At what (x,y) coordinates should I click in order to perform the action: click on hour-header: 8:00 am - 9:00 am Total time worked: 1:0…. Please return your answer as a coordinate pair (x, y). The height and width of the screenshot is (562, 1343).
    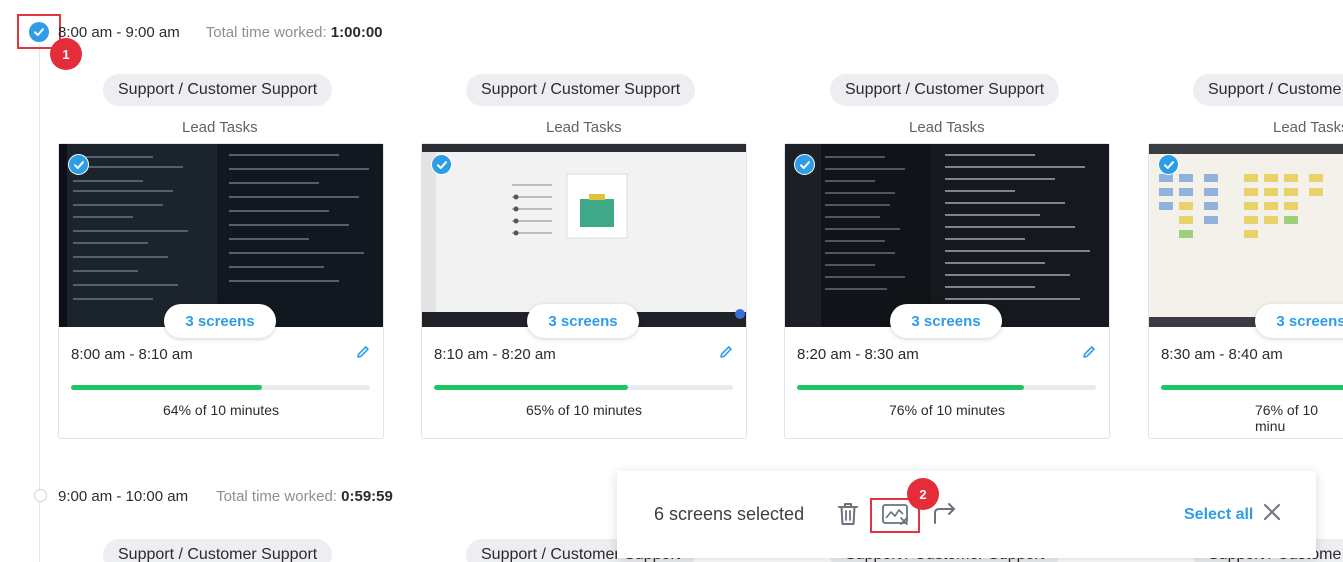
    Looking at the image, I should click on (220, 32).